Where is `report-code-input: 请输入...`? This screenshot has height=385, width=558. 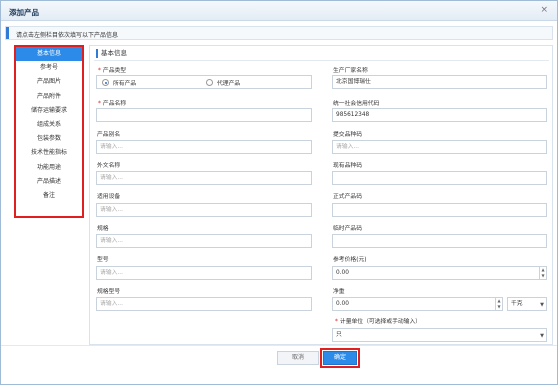
report-code-input: 请输入... is located at coordinates (439, 147).